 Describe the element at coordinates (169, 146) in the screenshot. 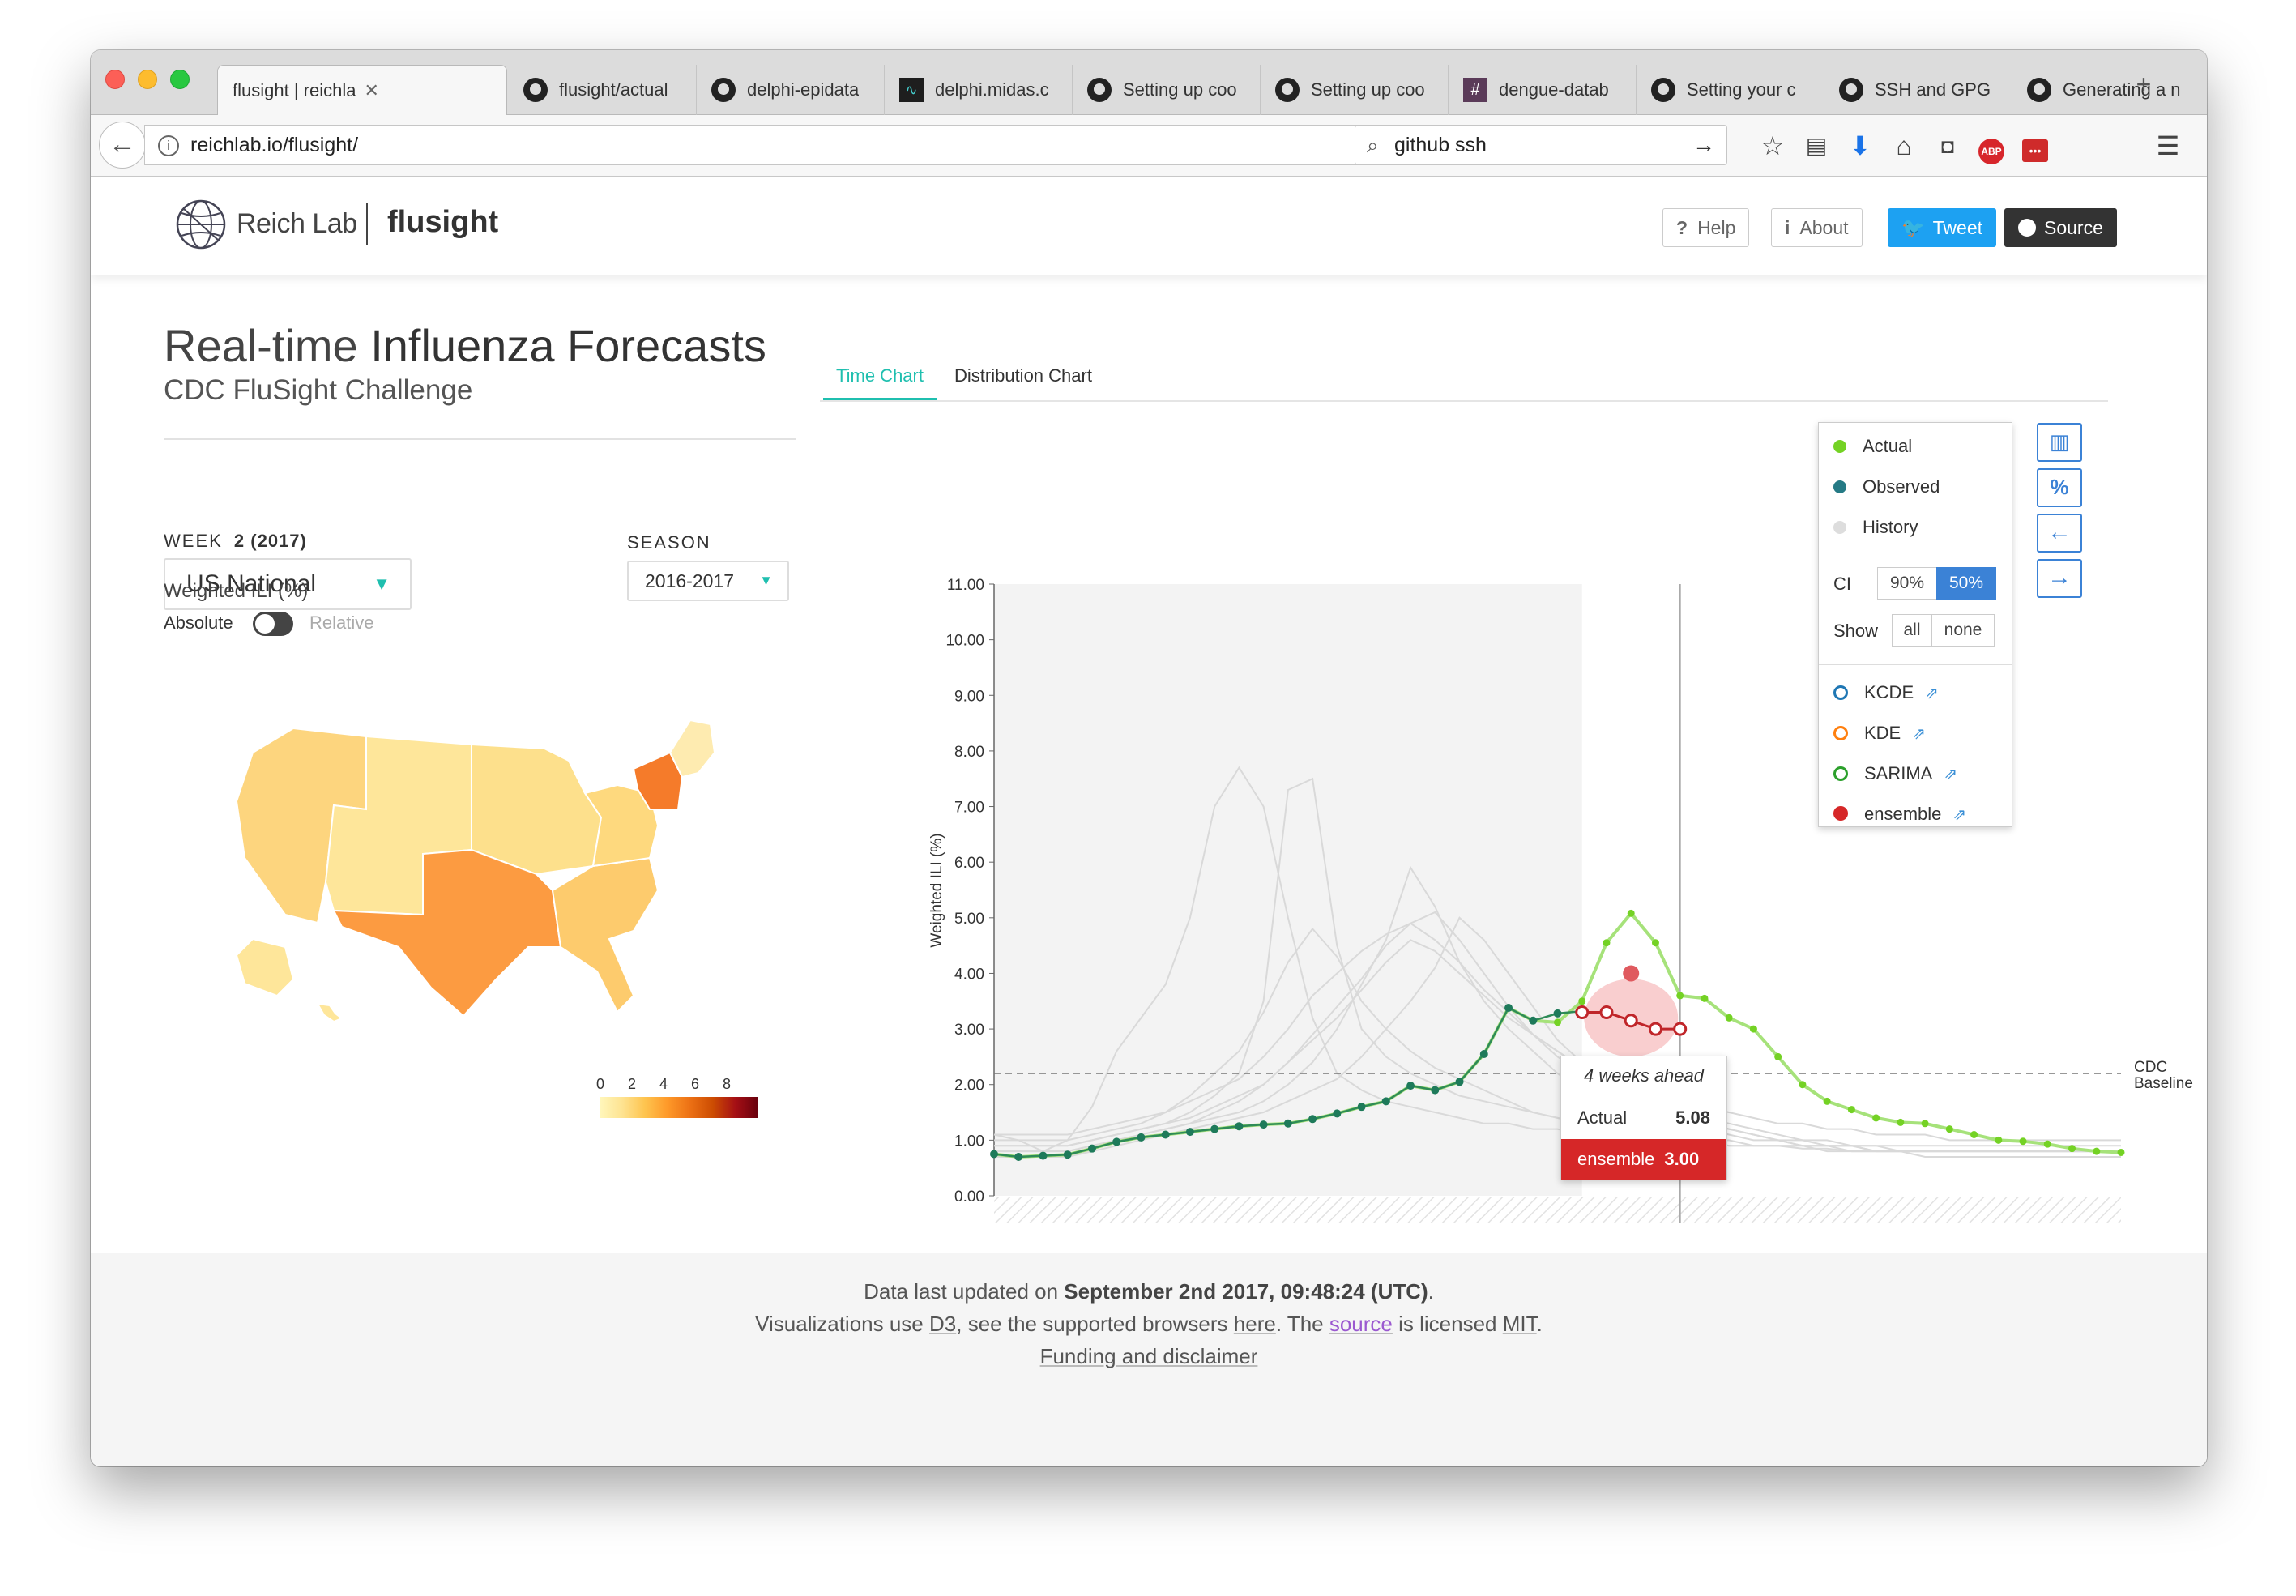

I see `info-icon: i` at that location.